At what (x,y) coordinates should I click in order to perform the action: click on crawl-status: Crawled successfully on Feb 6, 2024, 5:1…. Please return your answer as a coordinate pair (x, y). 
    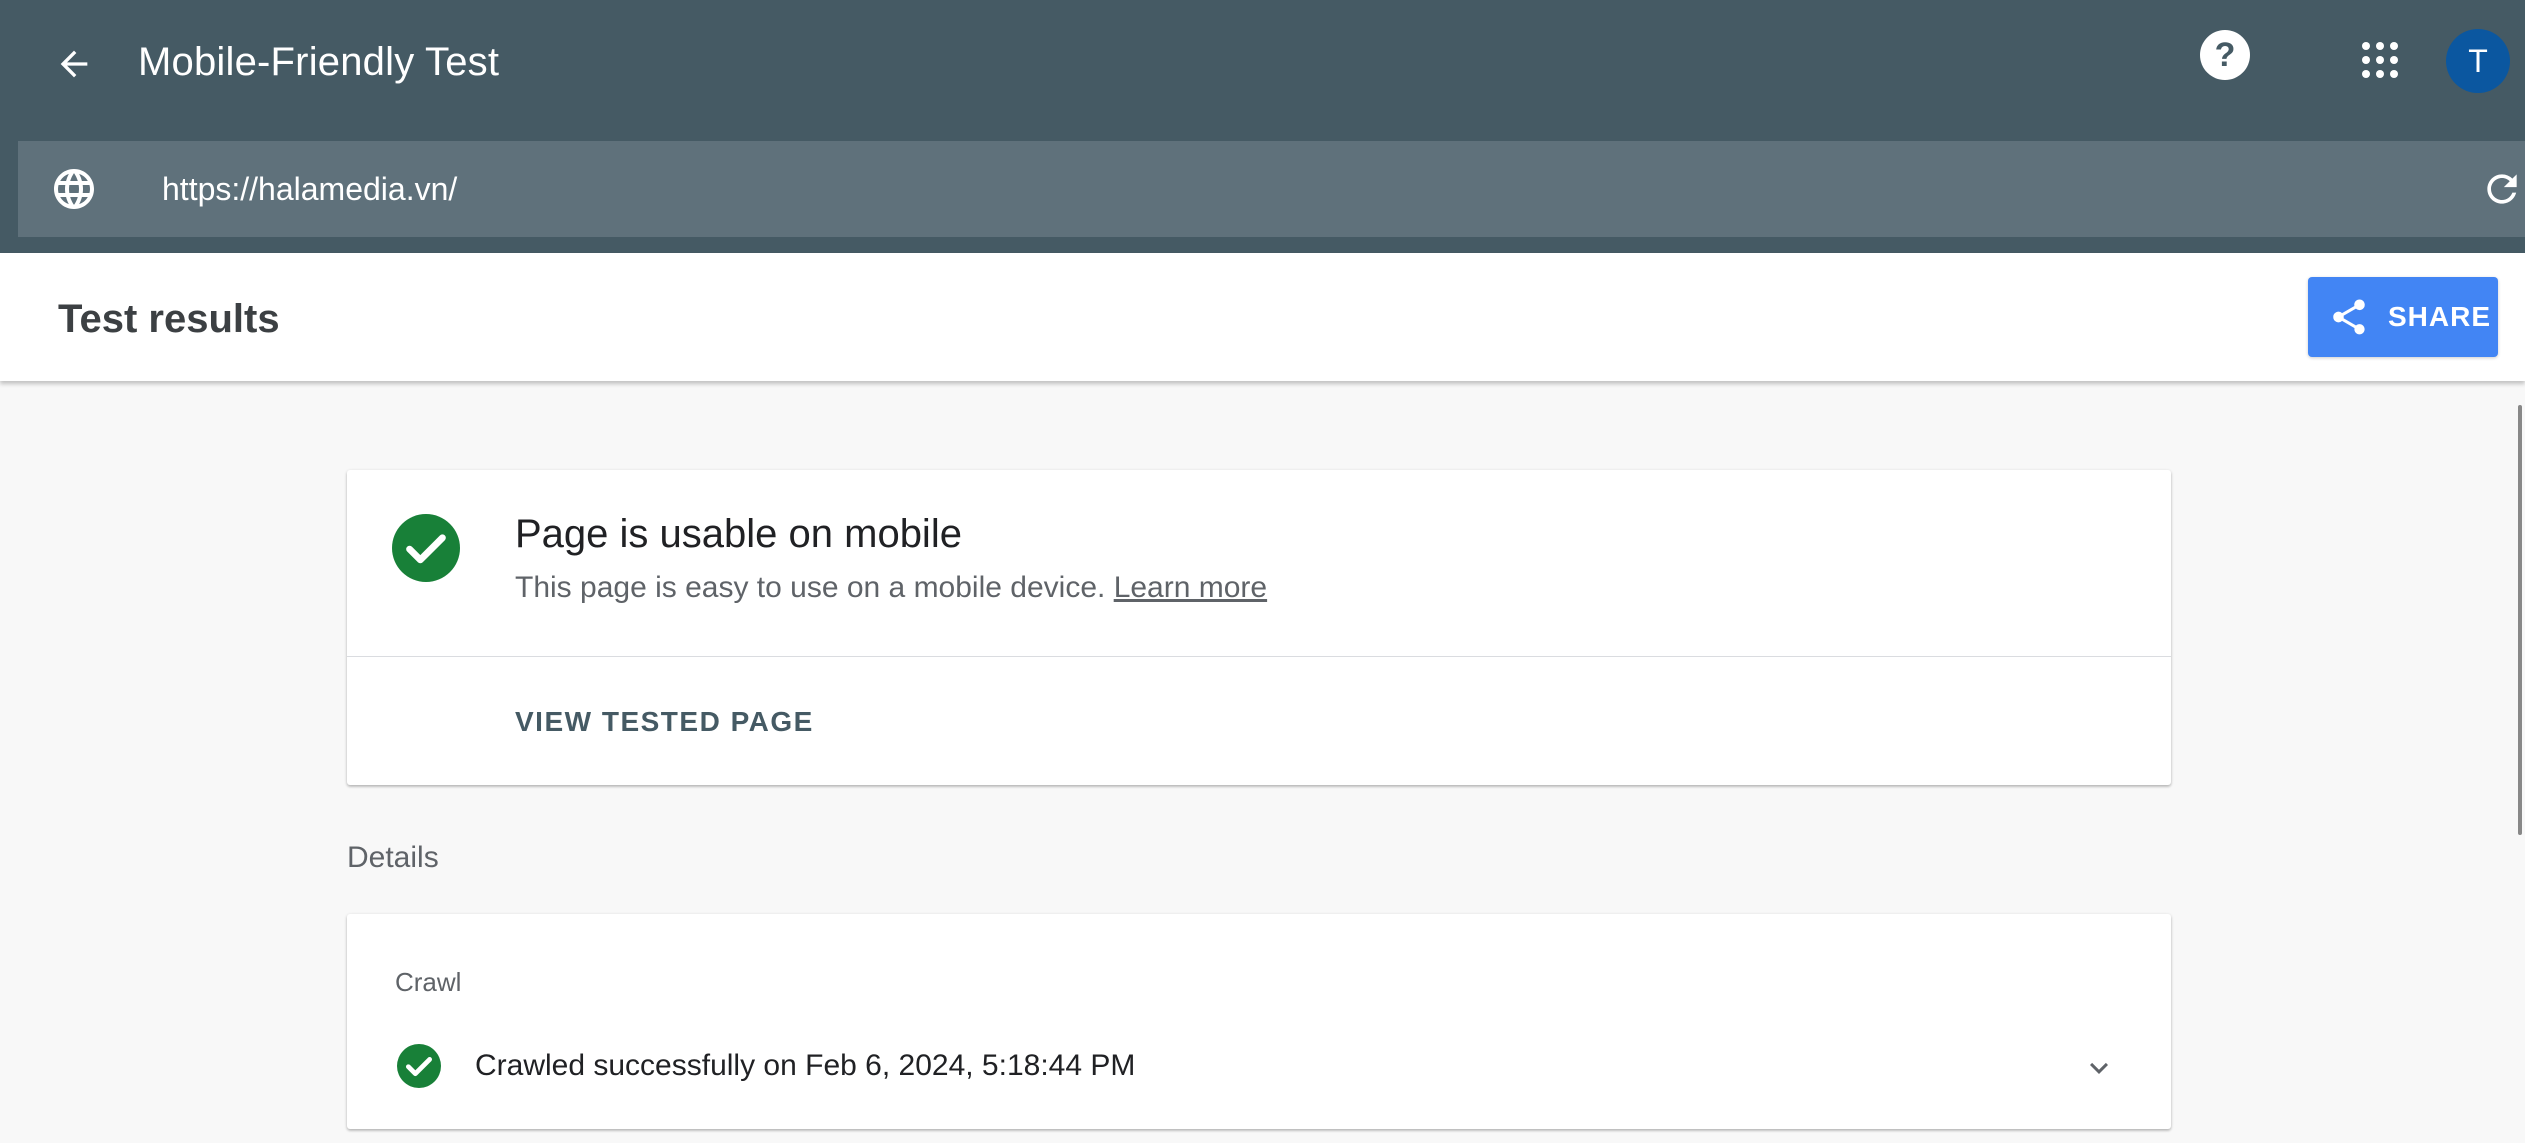
    Looking at the image, I should click on (805, 1065).